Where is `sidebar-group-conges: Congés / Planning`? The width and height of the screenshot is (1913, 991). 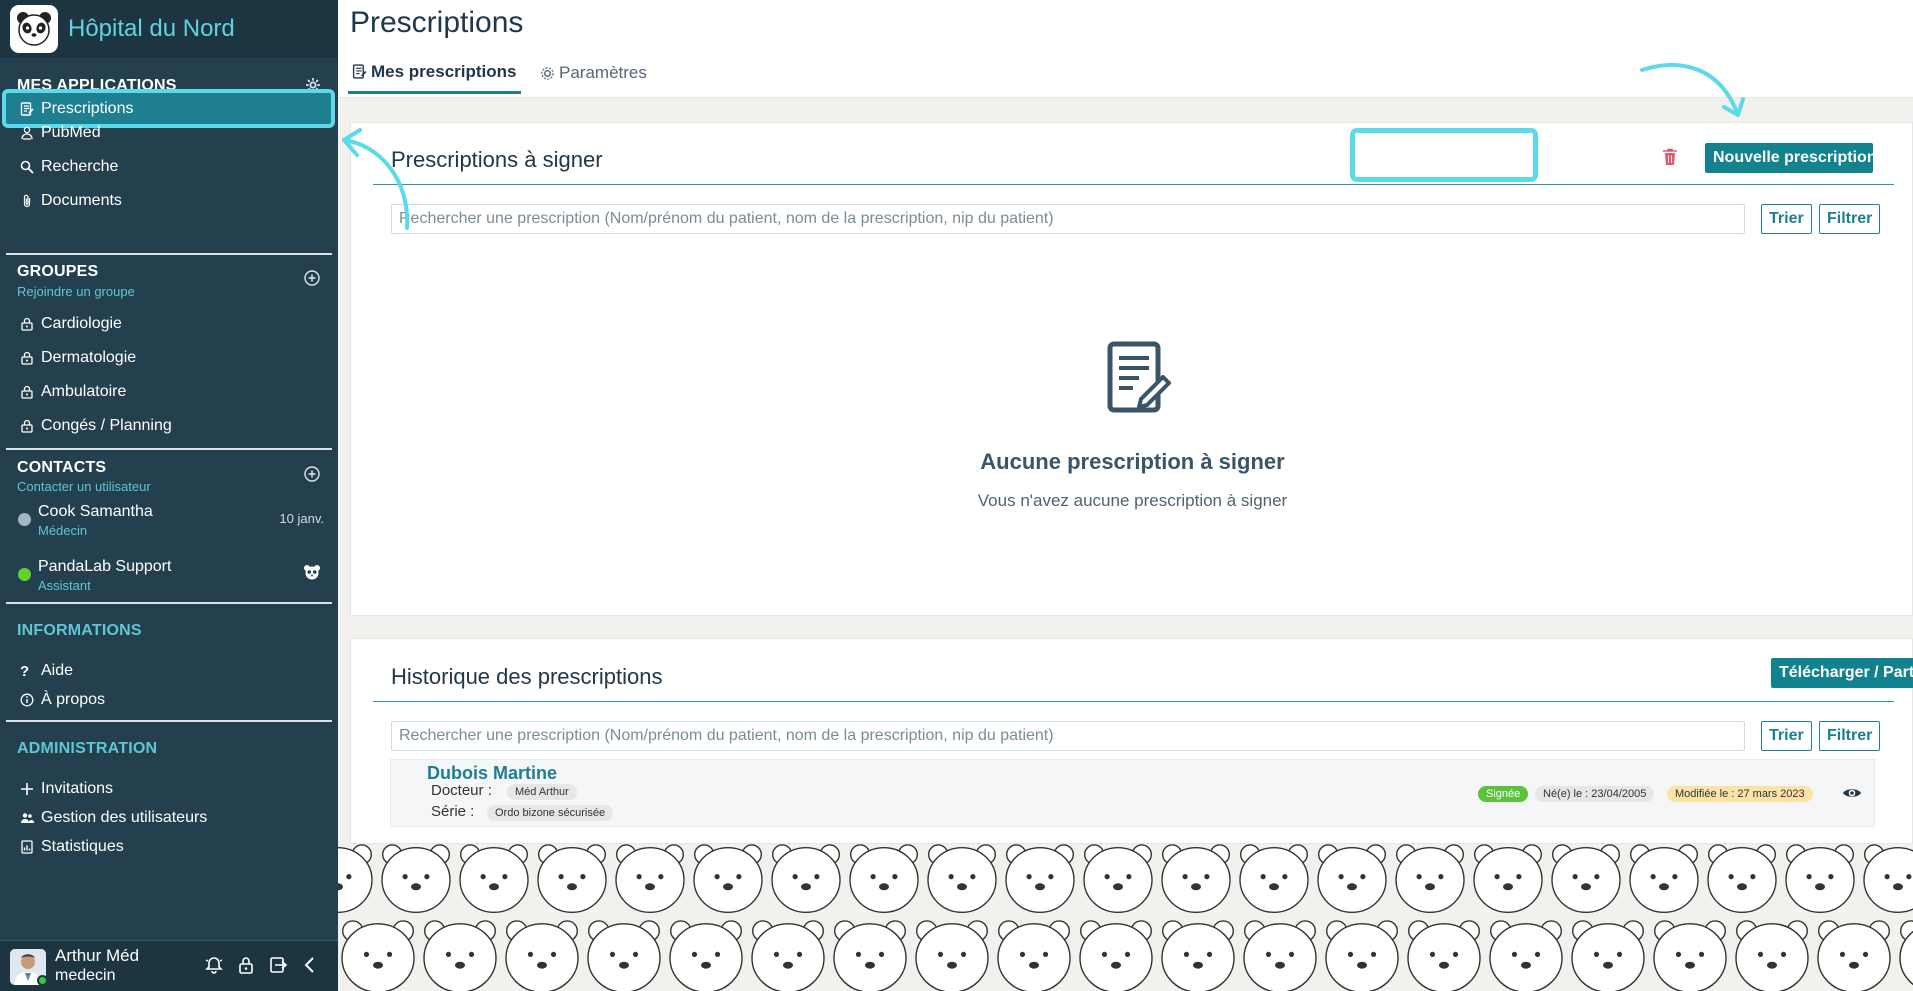
sidebar-group-conges: Congés / Planning is located at coordinates (96, 426).